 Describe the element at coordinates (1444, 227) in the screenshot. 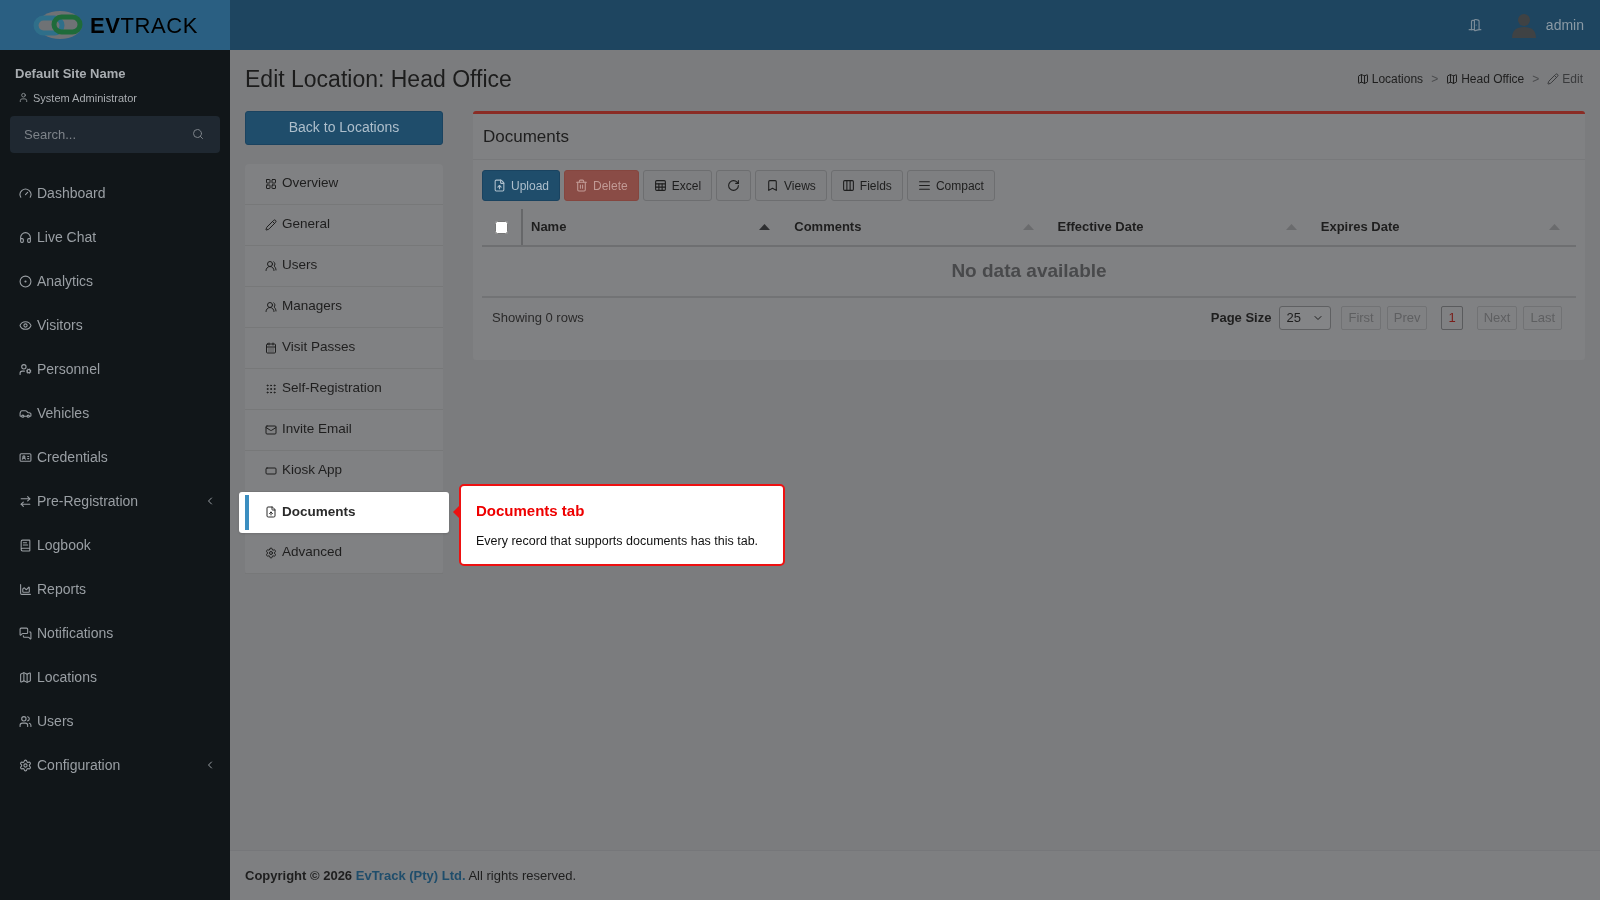

I see `column-header: Expires Date` at that location.